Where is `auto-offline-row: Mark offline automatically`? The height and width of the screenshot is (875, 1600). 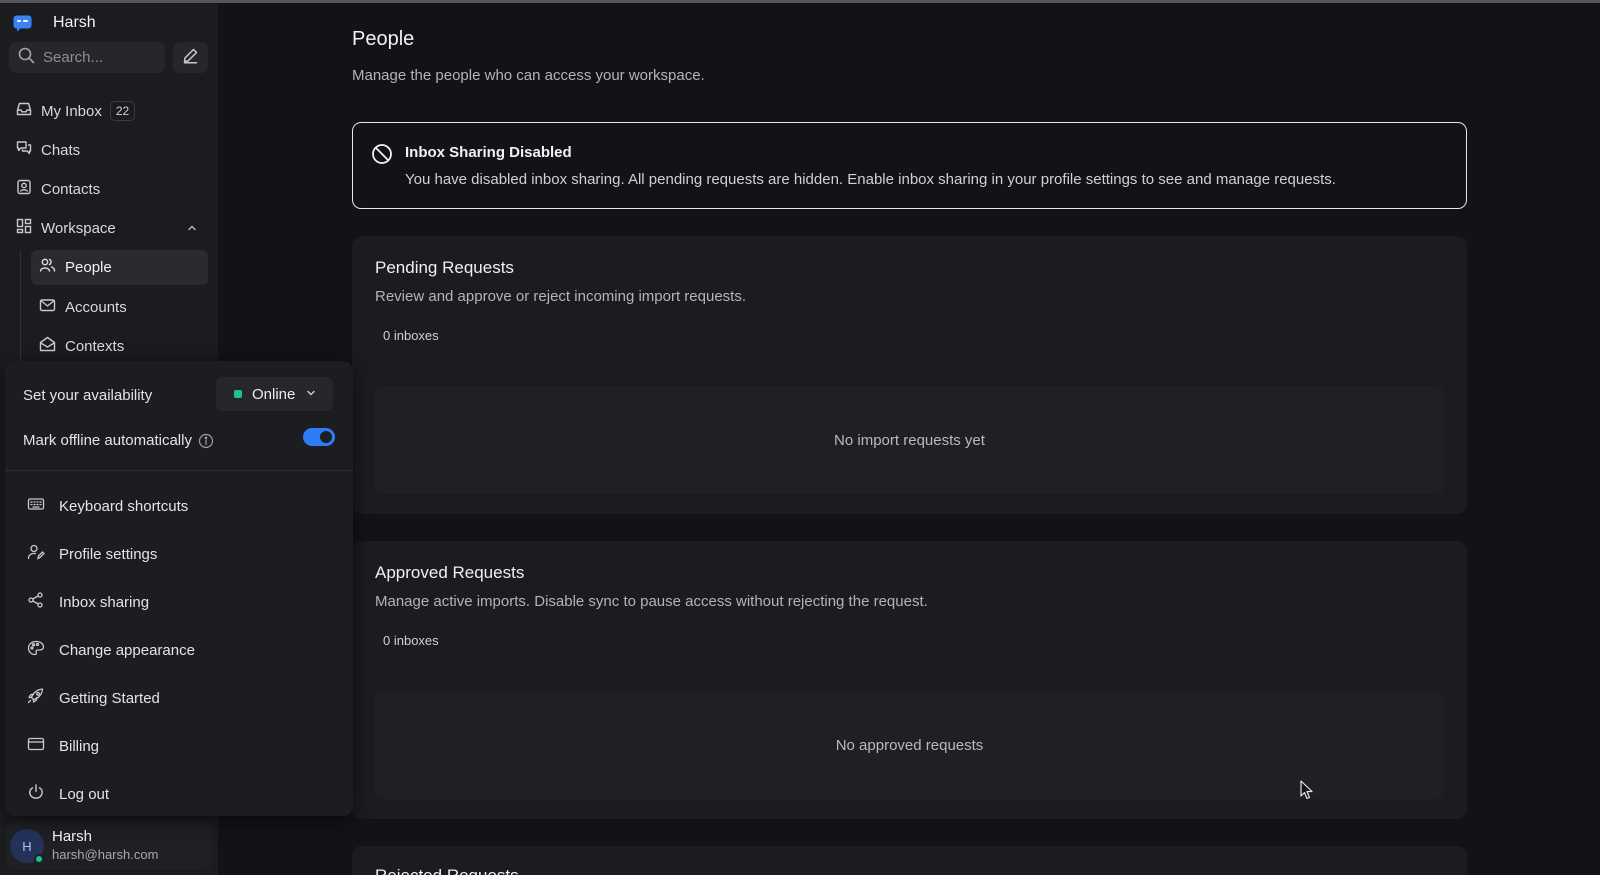
auto-offline-row: Mark offline automatically is located at coordinates (118, 440).